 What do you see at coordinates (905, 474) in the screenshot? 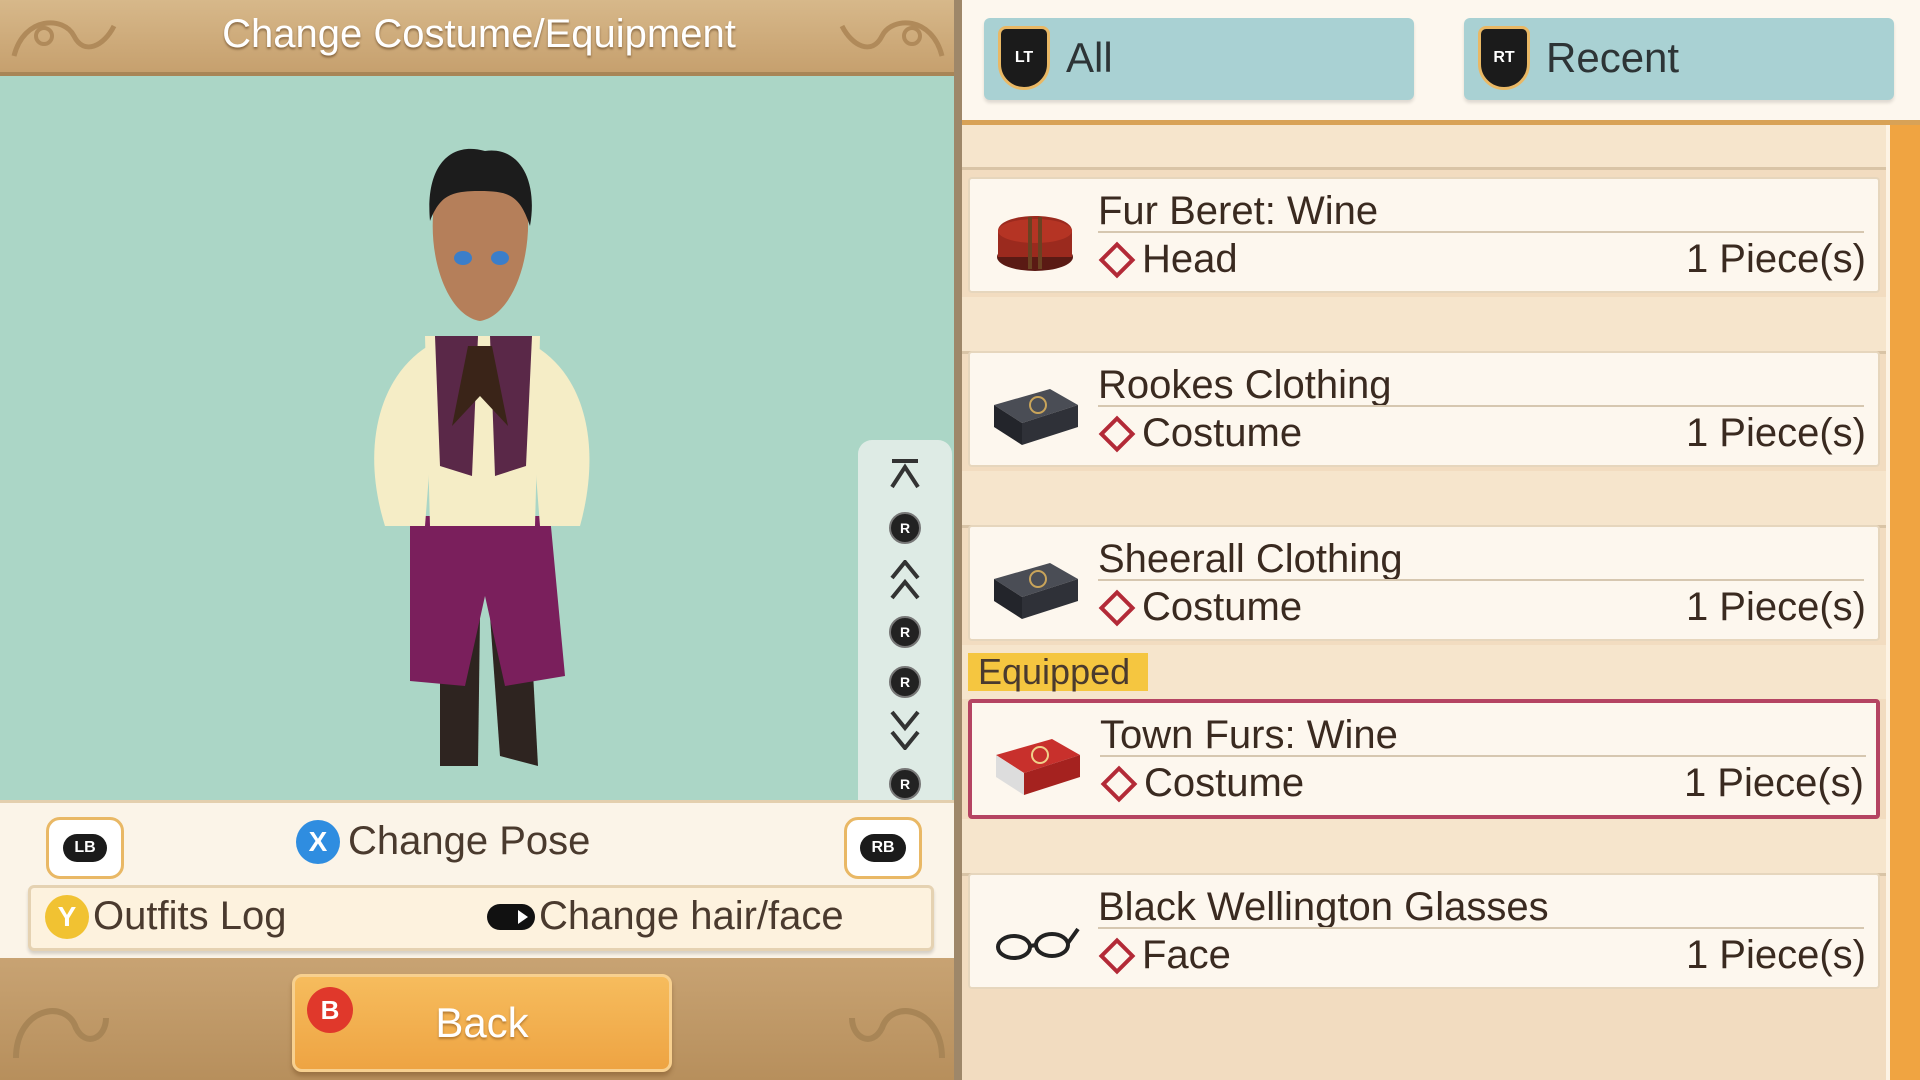
I see `zoom-max-icon` at bounding box center [905, 474].